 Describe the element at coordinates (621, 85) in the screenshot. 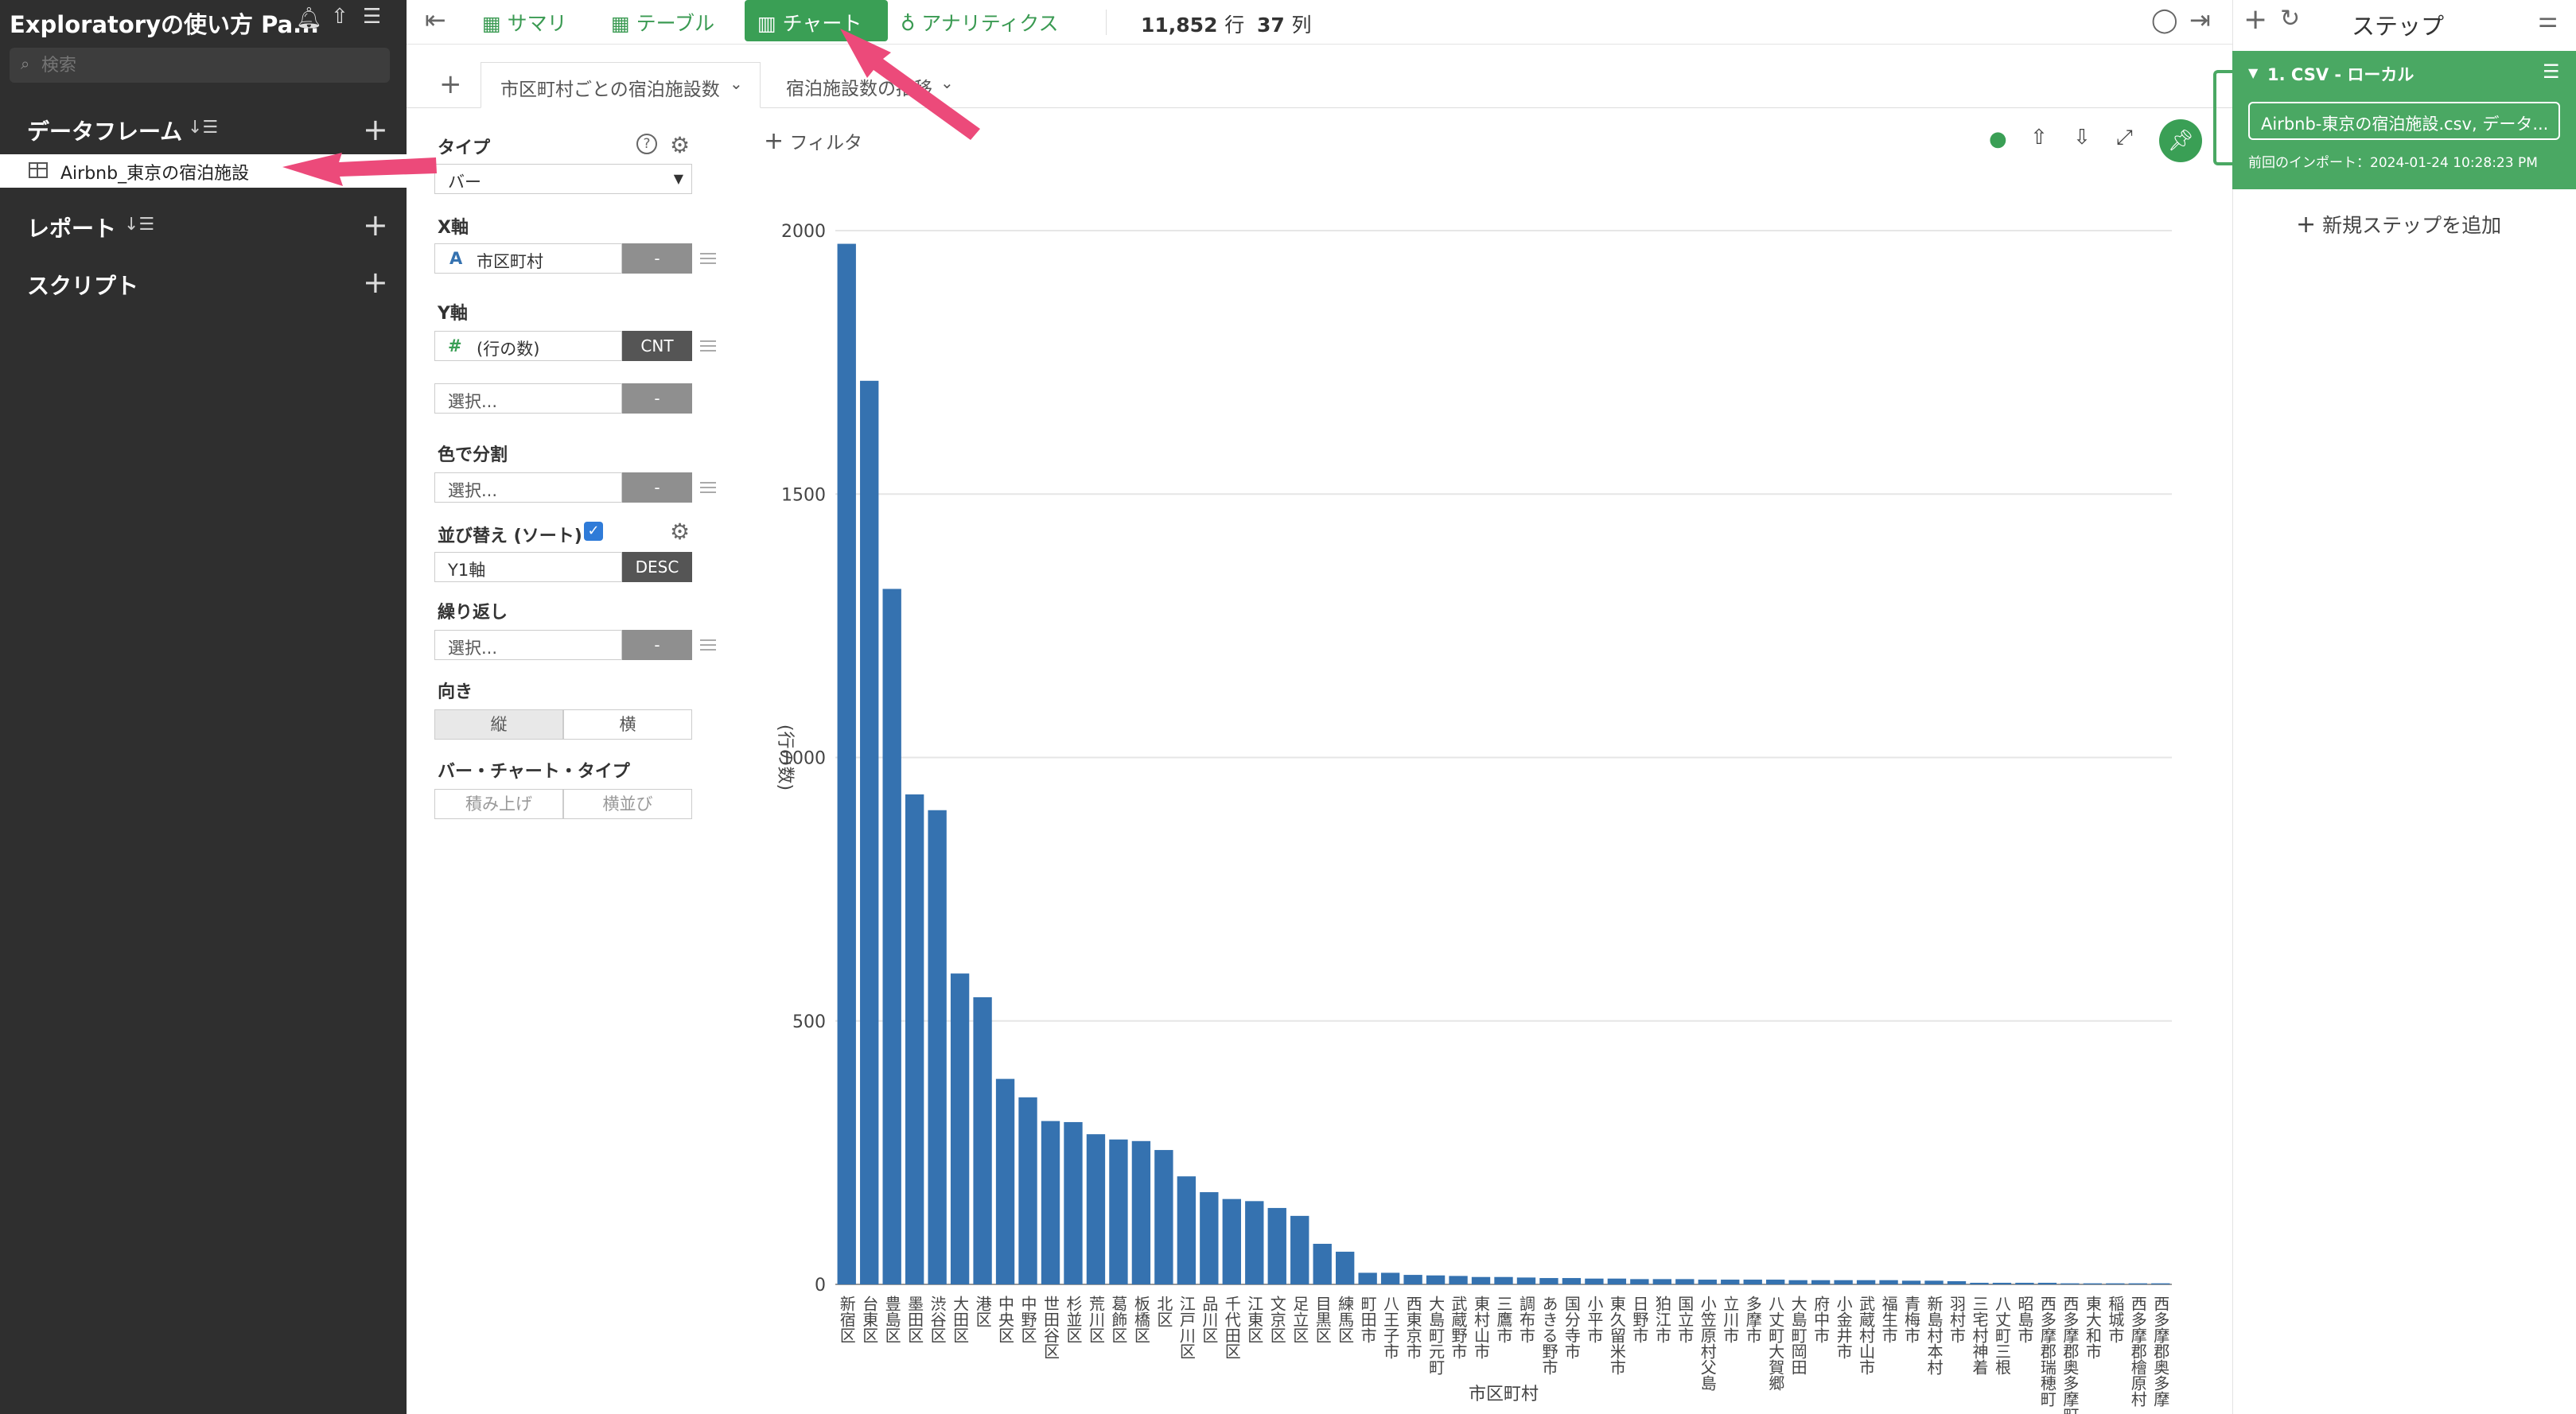

I see `chart-tab-active: 市区町村ごとの宿泊施設数 ⌄` at that location.